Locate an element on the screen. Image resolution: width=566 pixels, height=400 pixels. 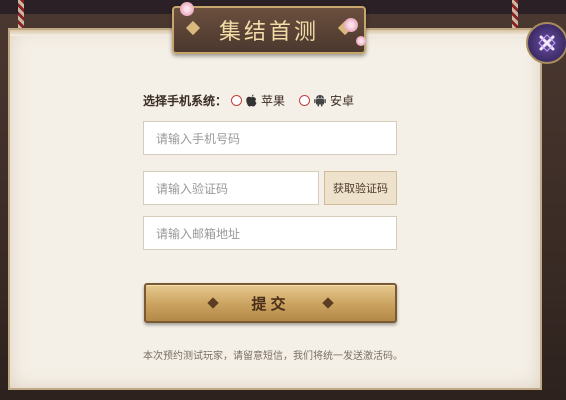
get-code-label: 获取验证码 is located at coordinates (360, 188).